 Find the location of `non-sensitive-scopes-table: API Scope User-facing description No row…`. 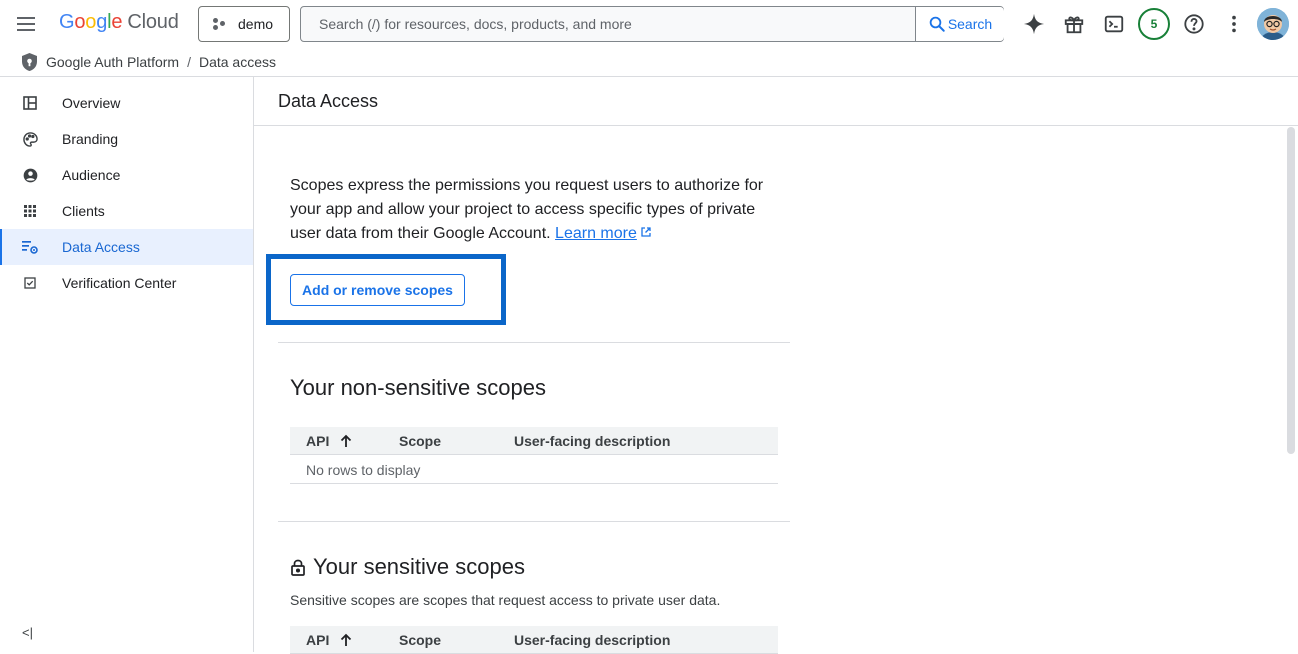

non-sensitive-scopes-table: API Scope User-facing description No row… is located at coordinates (534, 455).